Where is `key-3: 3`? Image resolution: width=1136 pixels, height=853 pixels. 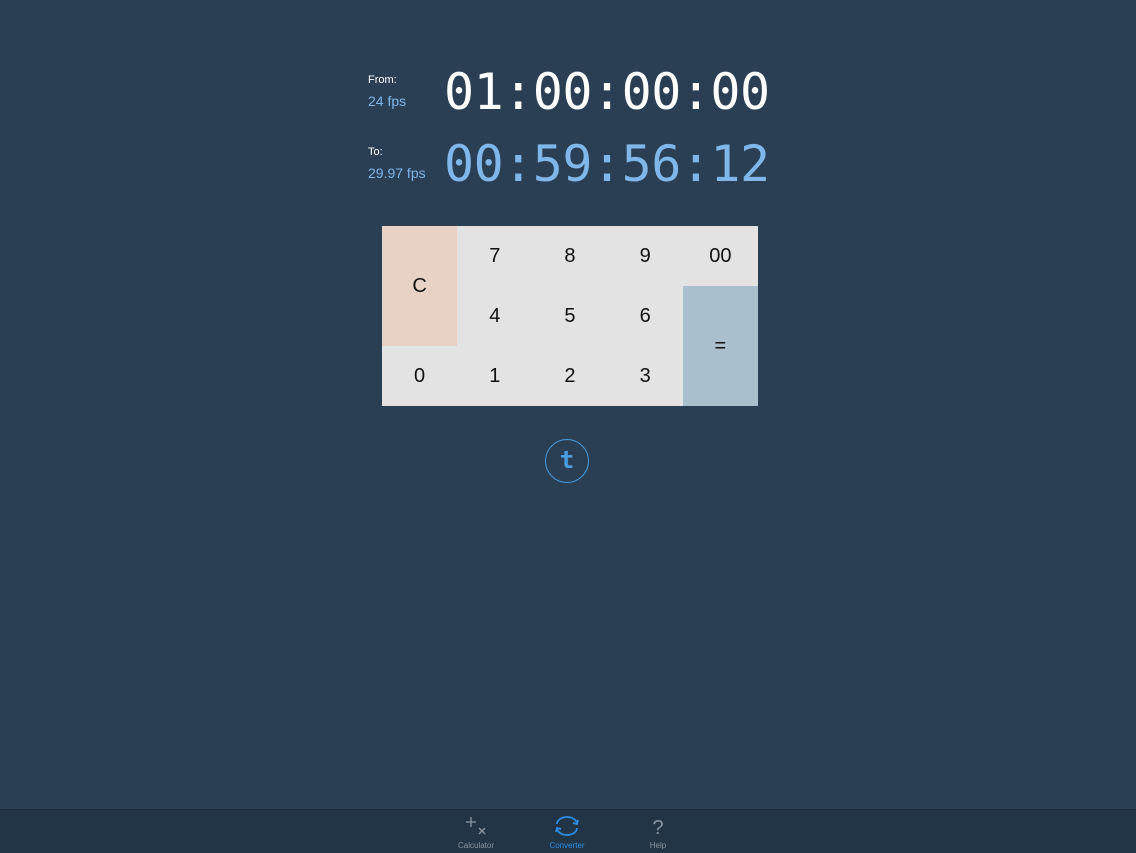 key-3: 3 is located at coordinates (645, 376).